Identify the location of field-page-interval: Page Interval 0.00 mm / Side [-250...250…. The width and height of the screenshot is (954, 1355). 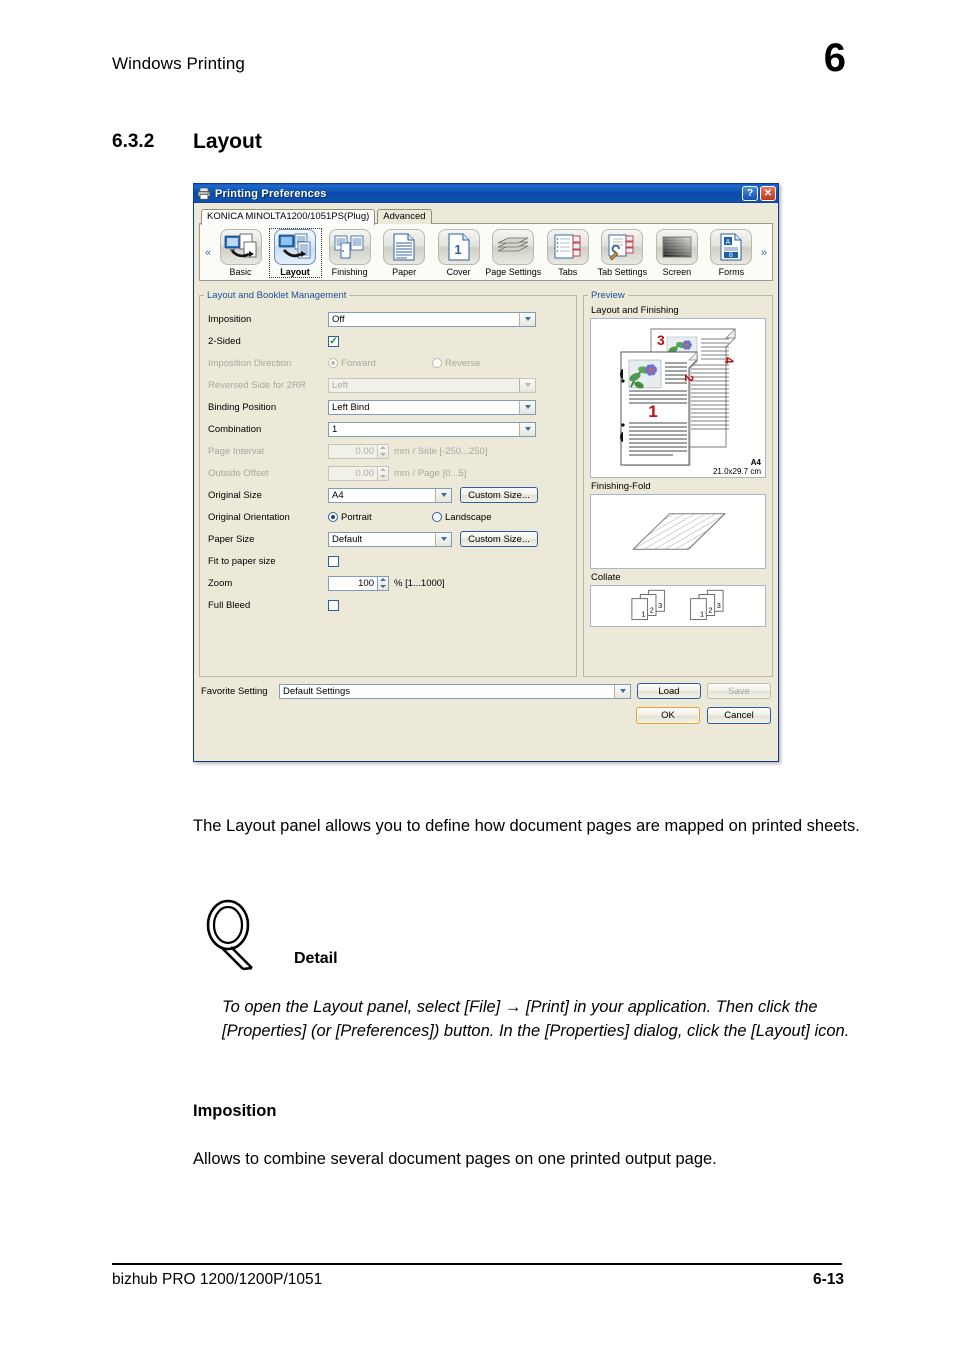
(388, 451).